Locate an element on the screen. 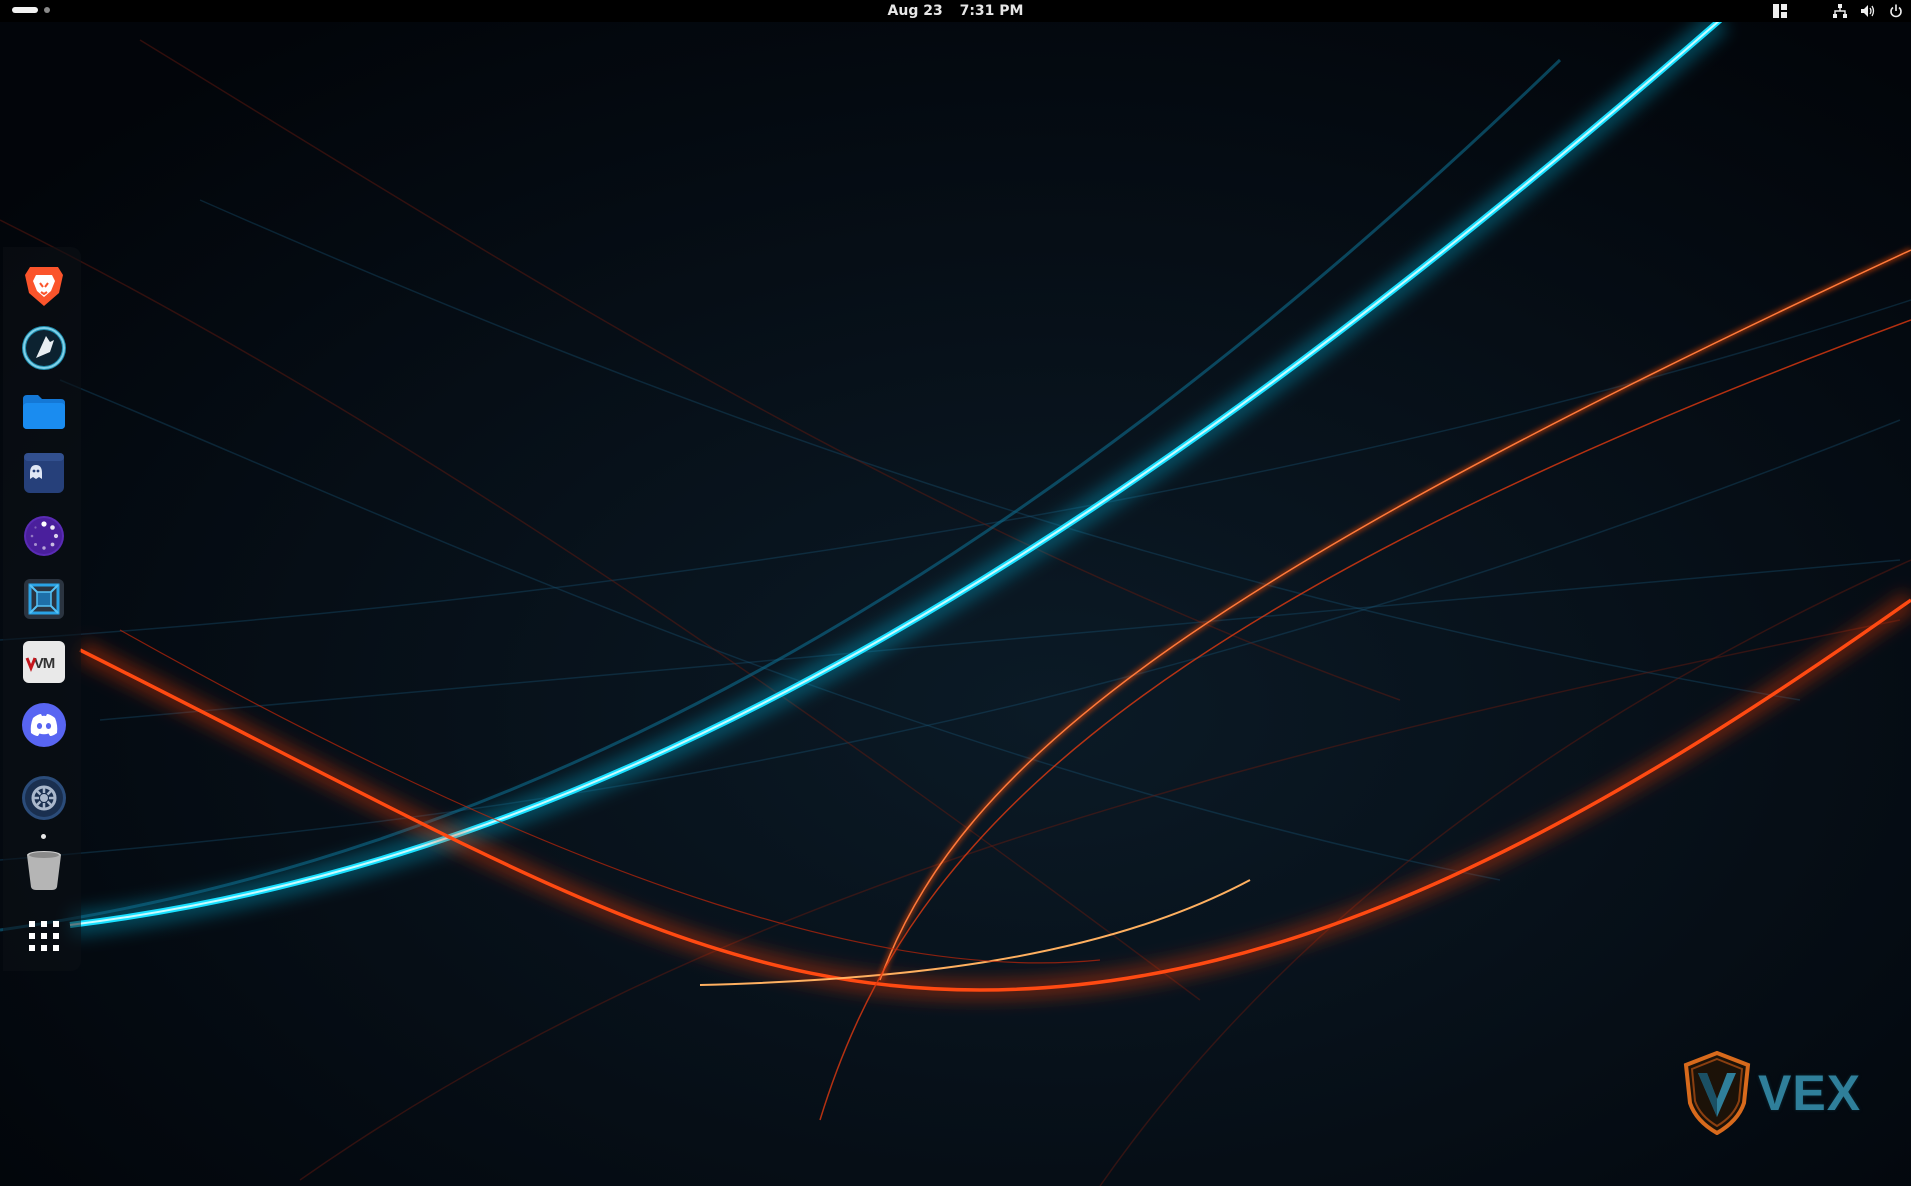 This screenshot has width=1911, height=1186. virtual-machine-manager-launcher is located at coordinates (44, 599).